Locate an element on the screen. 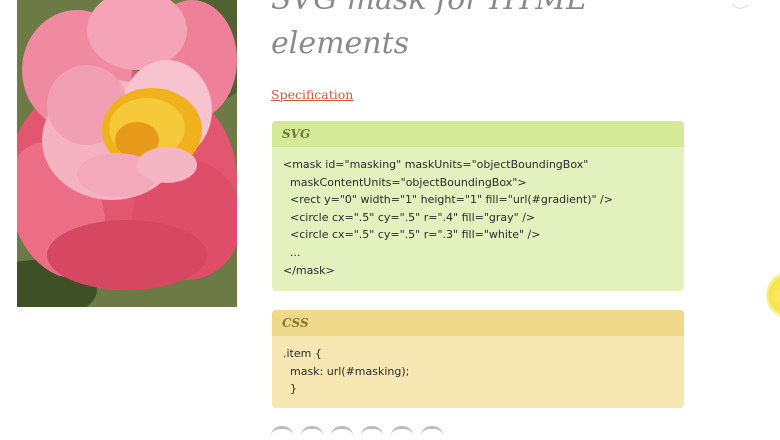 This screenshot has height=440, width=780. css-code-block: .item { mask: url(#masking); } is located at coordinates (346, 371).